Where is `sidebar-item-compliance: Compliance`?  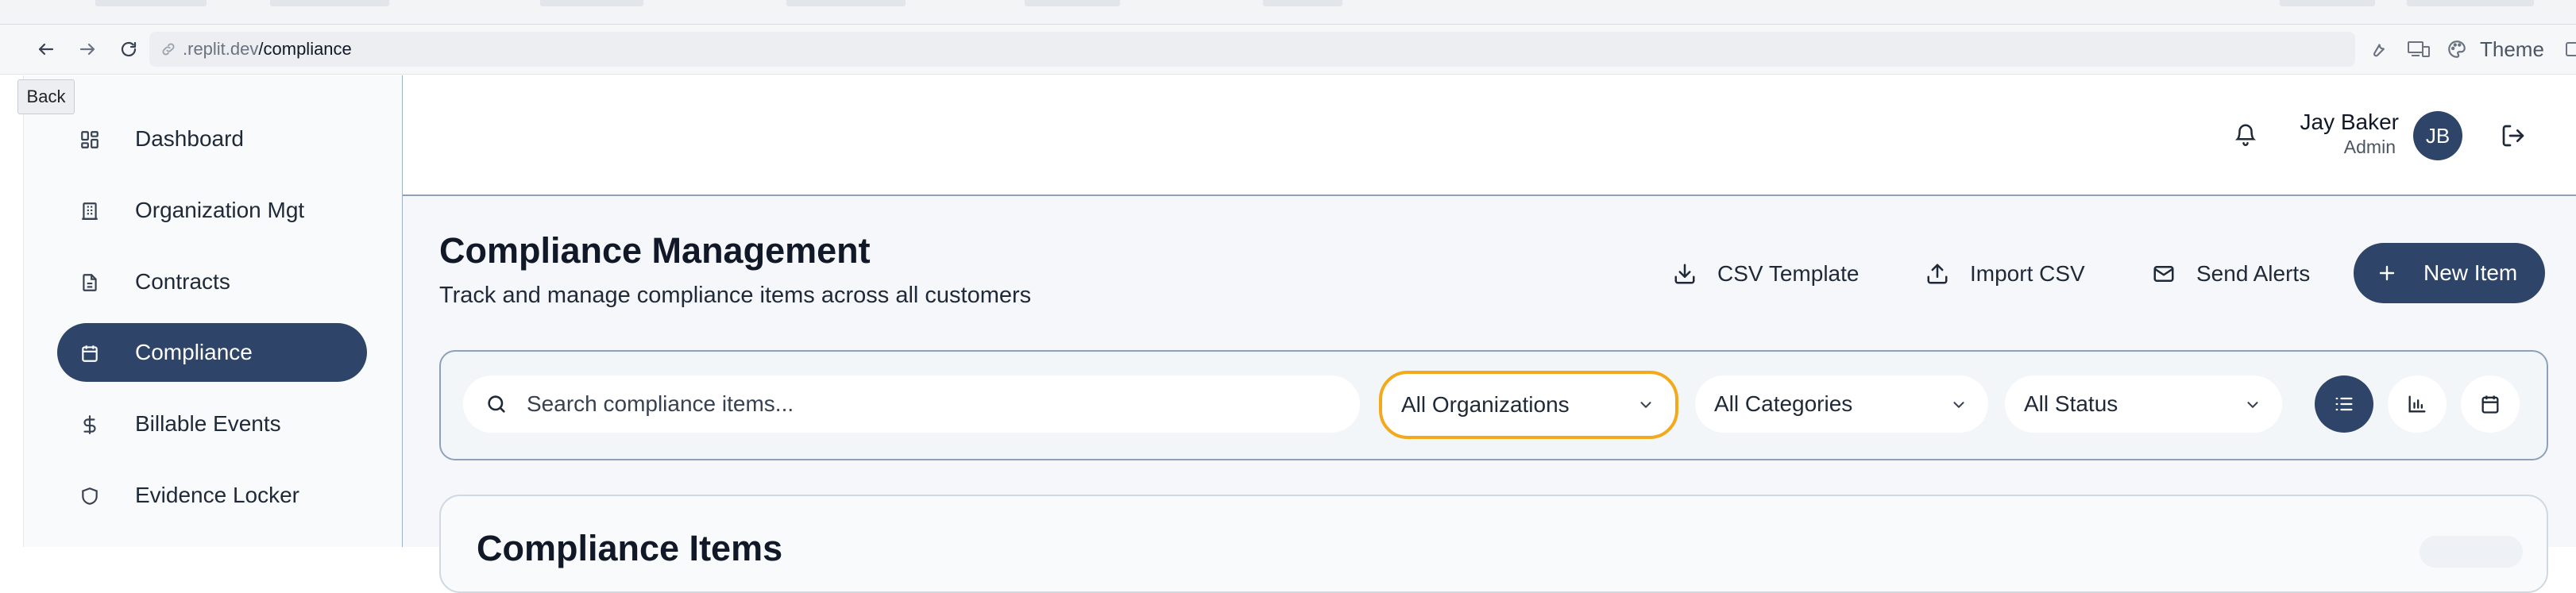
sidebar-item-compliance: Compliance is located at coordinates (212, 353).